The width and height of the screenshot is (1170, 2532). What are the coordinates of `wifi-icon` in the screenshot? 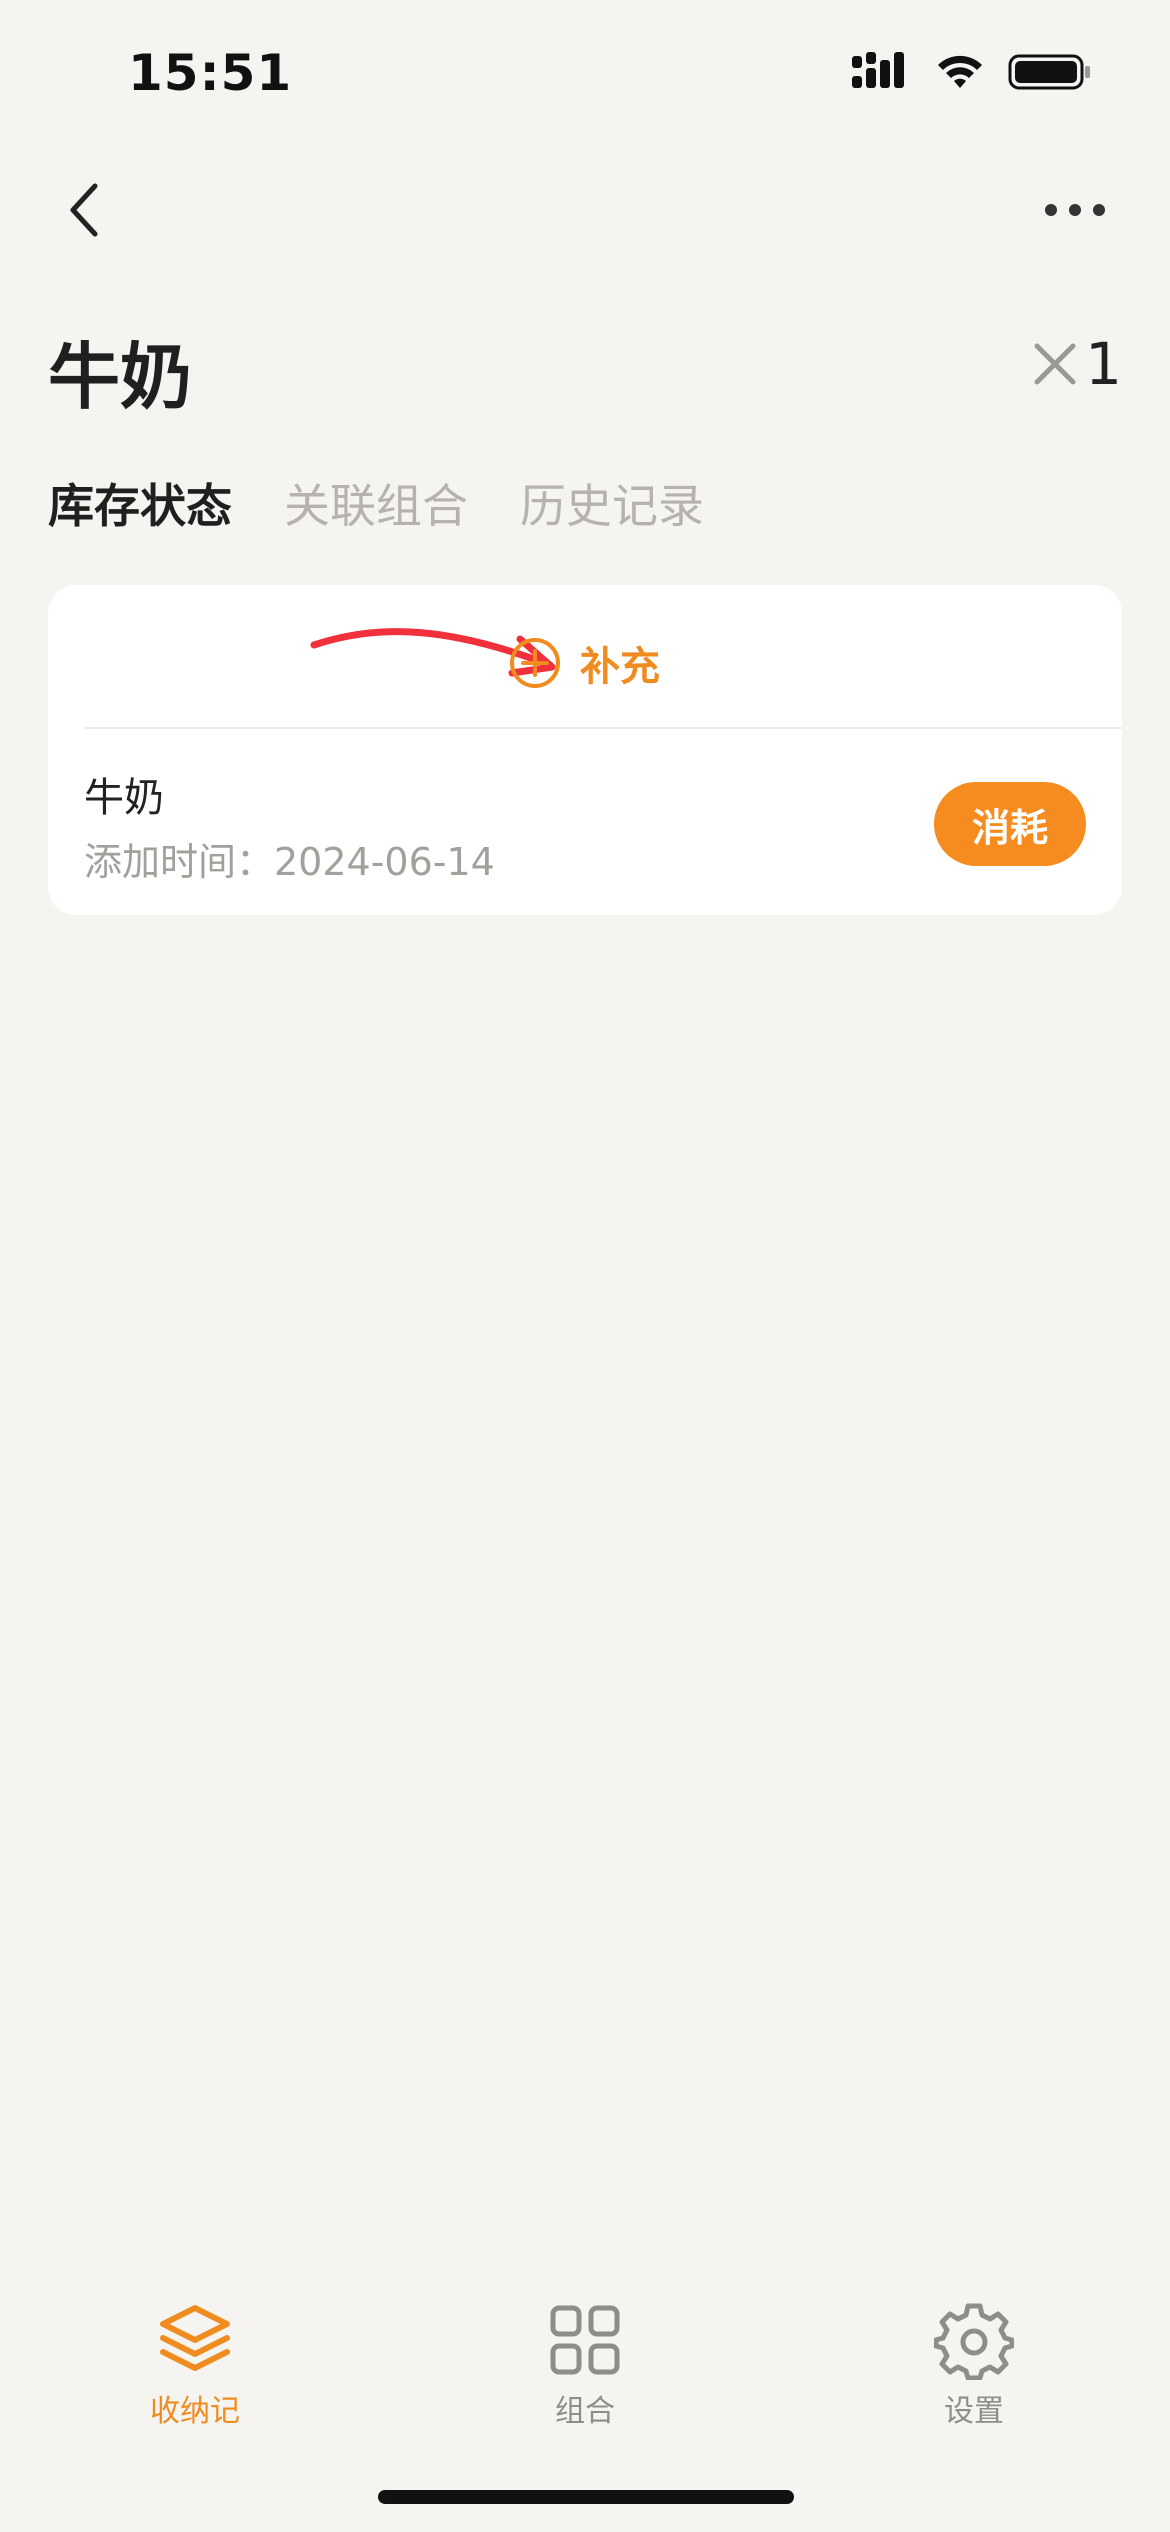 It's located at (960, 71).